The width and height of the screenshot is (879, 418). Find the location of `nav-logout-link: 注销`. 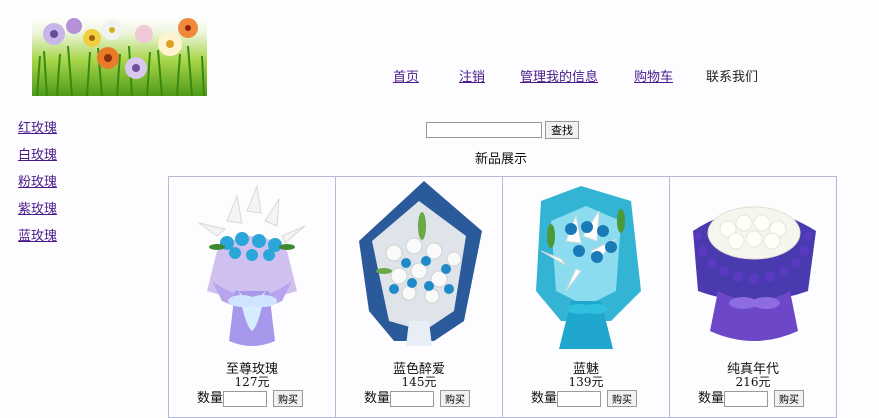

nav-logout-link: 注销 is located at coordinates (472, 75).